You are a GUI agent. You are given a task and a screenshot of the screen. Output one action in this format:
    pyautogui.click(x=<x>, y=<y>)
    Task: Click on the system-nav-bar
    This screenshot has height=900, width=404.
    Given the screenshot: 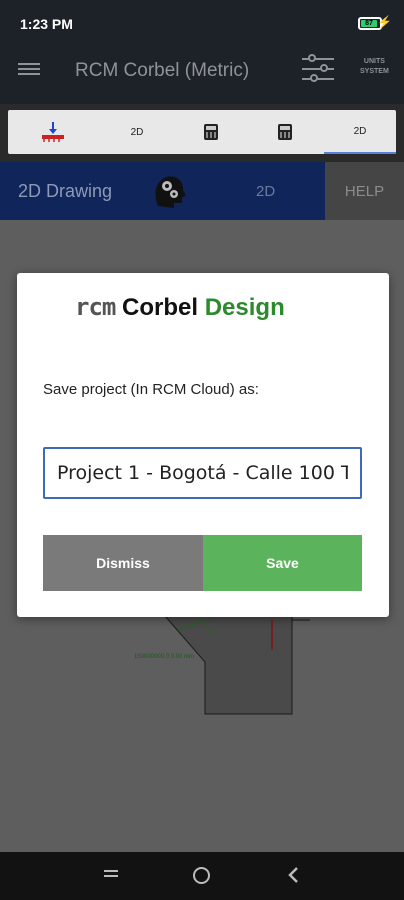 What is the action you would take?
    pyautogui.click(x=202, y=876)
    